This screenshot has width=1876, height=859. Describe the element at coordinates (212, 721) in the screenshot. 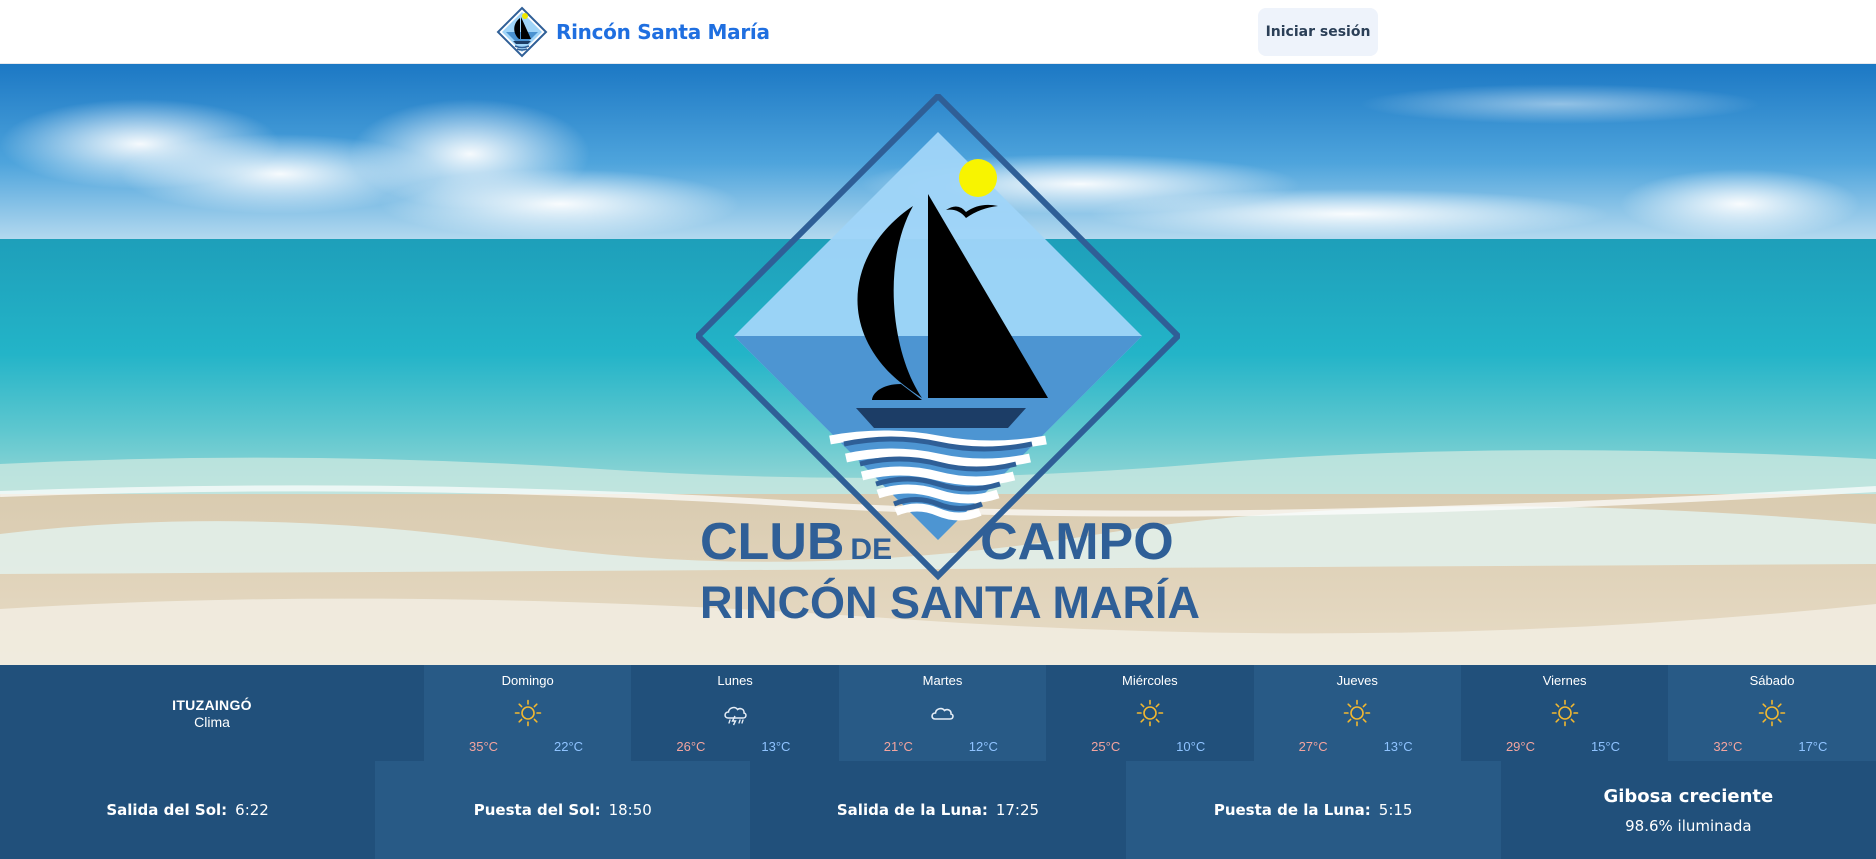

I see `weather-subtitle: Clima` at that location.